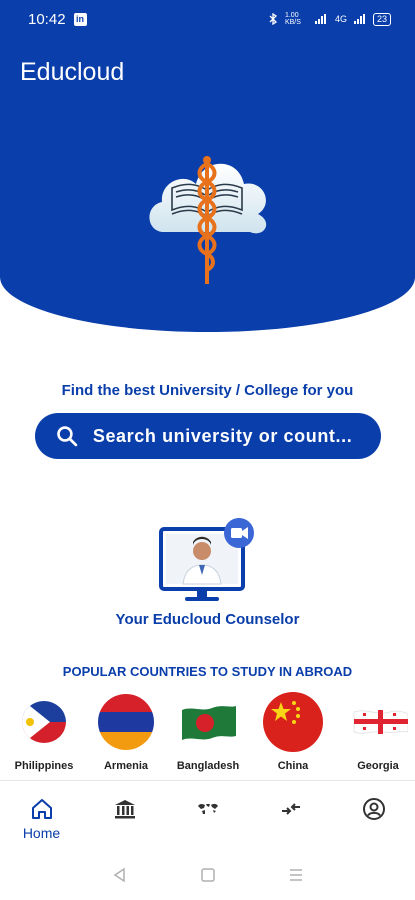 This screenshot has height=900, width=415. What do you see at coordinates (41, 809) in the screenshot?
I see `home-icon` at bounding box center [41, 809].